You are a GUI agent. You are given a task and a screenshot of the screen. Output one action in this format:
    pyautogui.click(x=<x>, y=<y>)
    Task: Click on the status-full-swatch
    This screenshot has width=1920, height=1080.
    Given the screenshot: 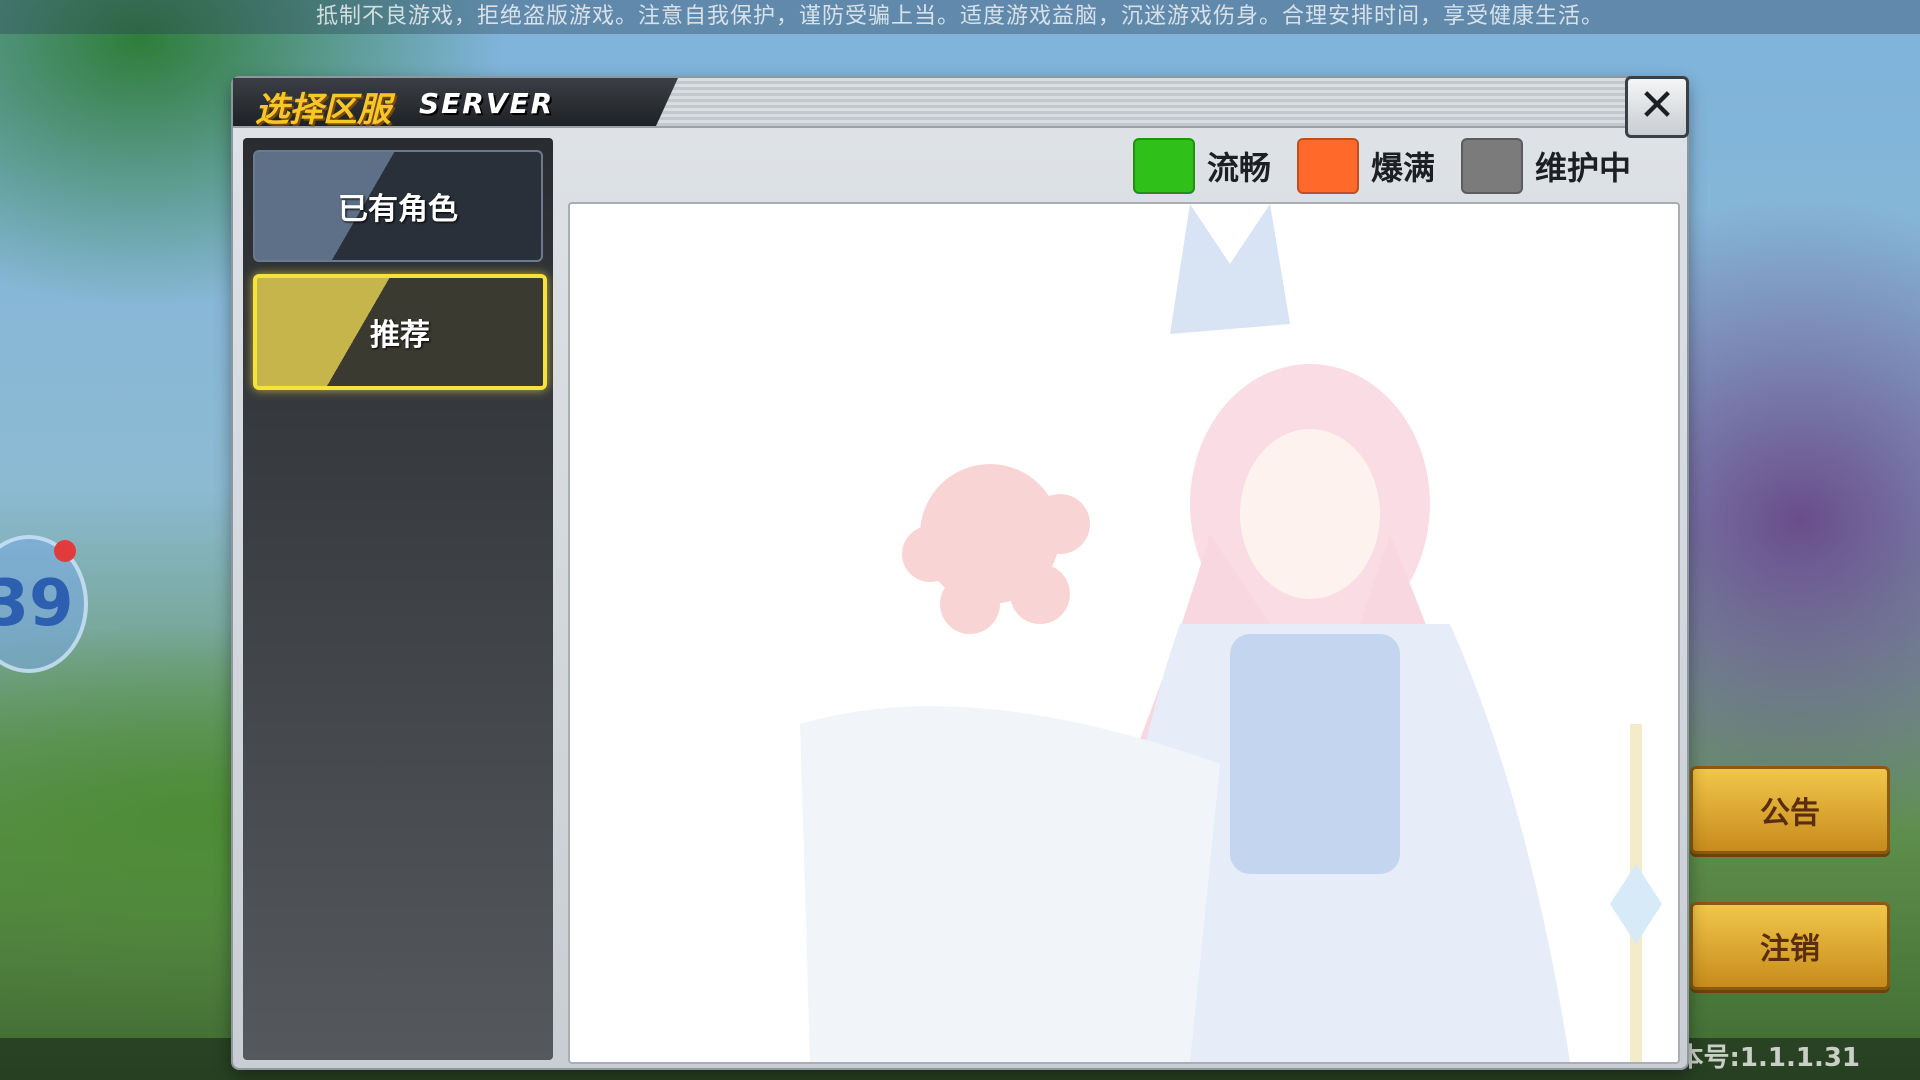 What is the action you would take?
    pyautogui.click(x=1328, y=166)
    